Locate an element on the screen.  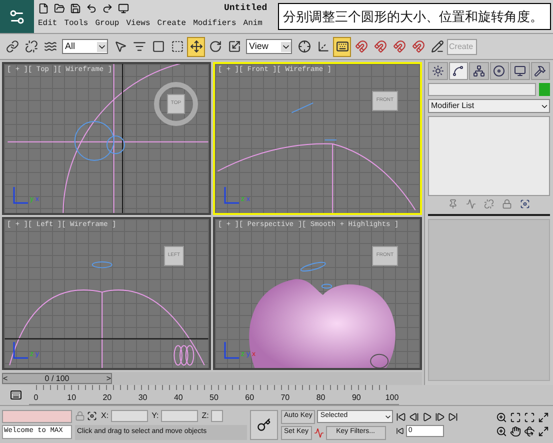
ruler-label: 100 is located at coordinates (392, 398).